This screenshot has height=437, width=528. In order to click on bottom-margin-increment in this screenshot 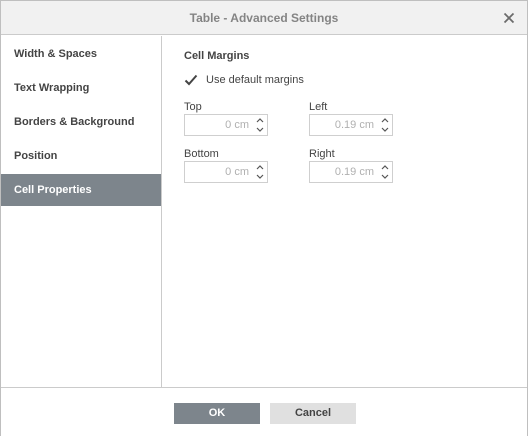, I will do `click(260, 167)`.